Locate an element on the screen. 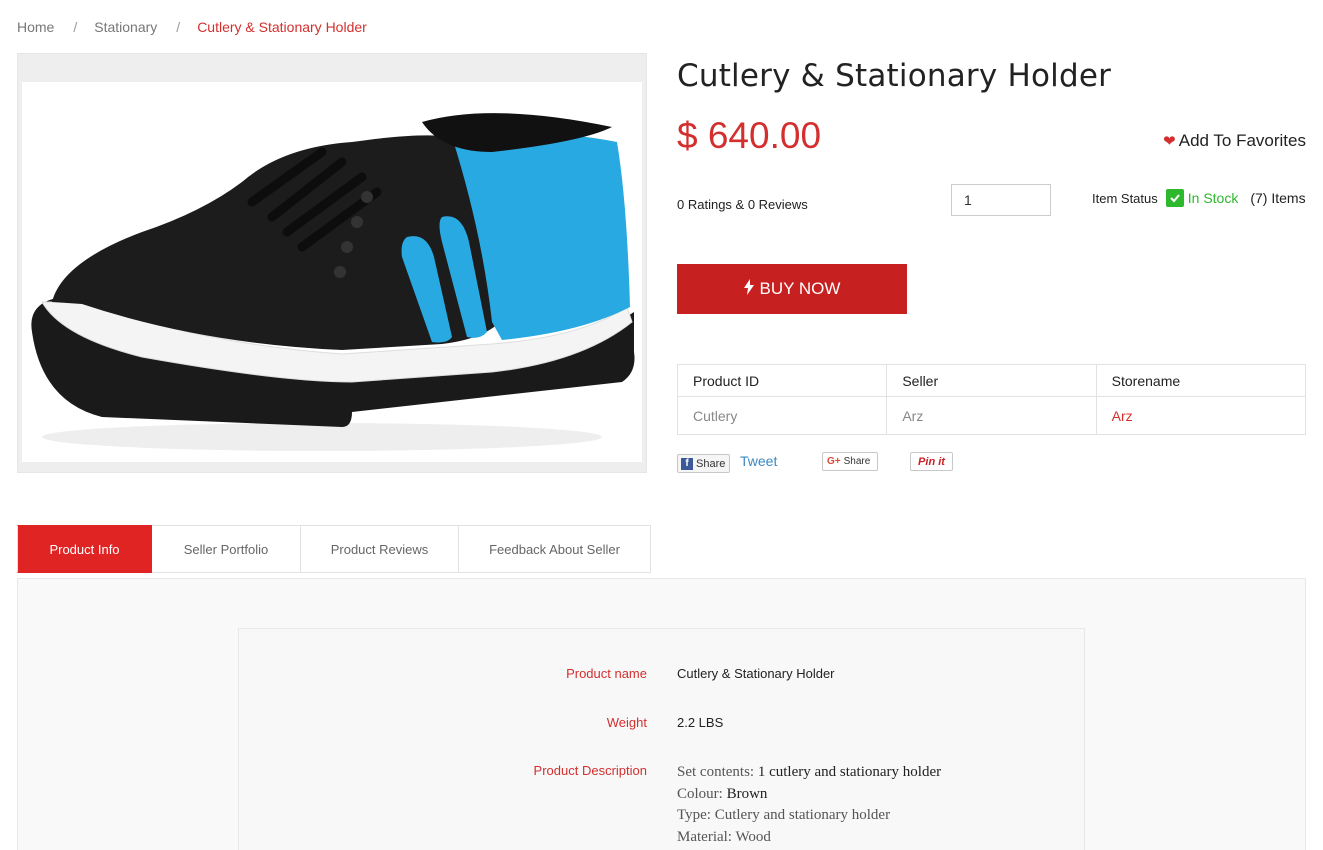 This screenshot has width=1323, height=850. description-key: Set contents: is located at coordinates (716, 772).